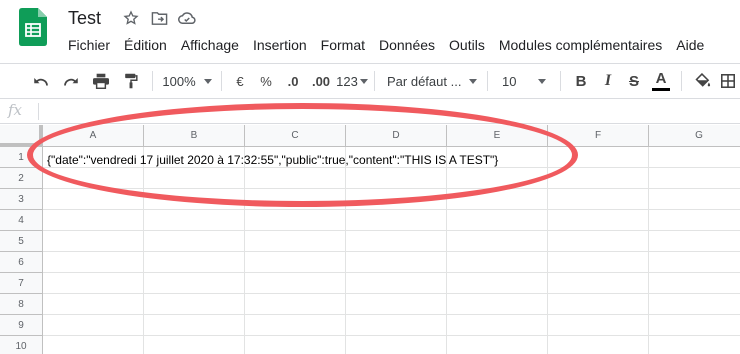  Describe the element at coordinates (33, 27) in the screenshot. I see `sheets-logo-icon` at that location.